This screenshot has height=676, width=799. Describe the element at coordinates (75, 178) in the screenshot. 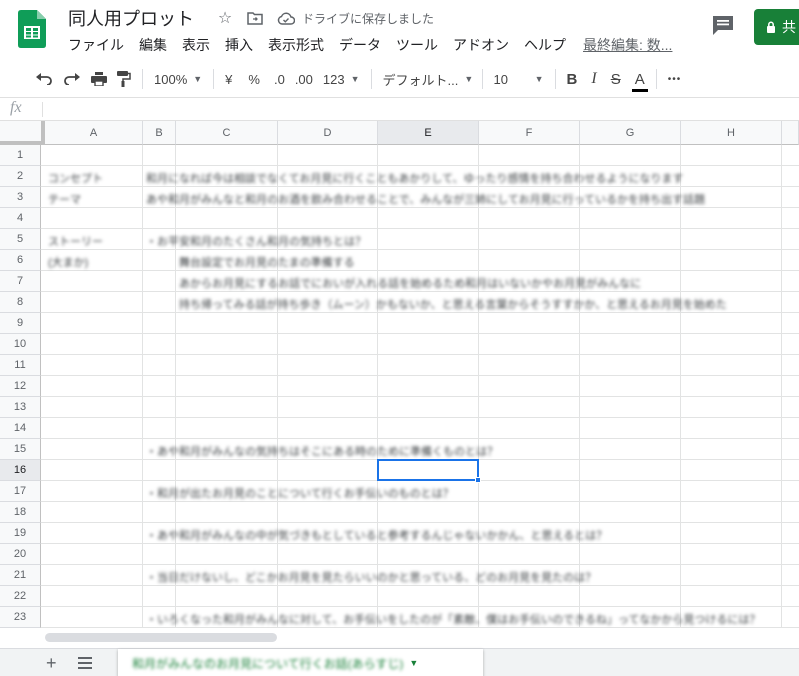

I see `cell-a2: コンセプト` at that location.